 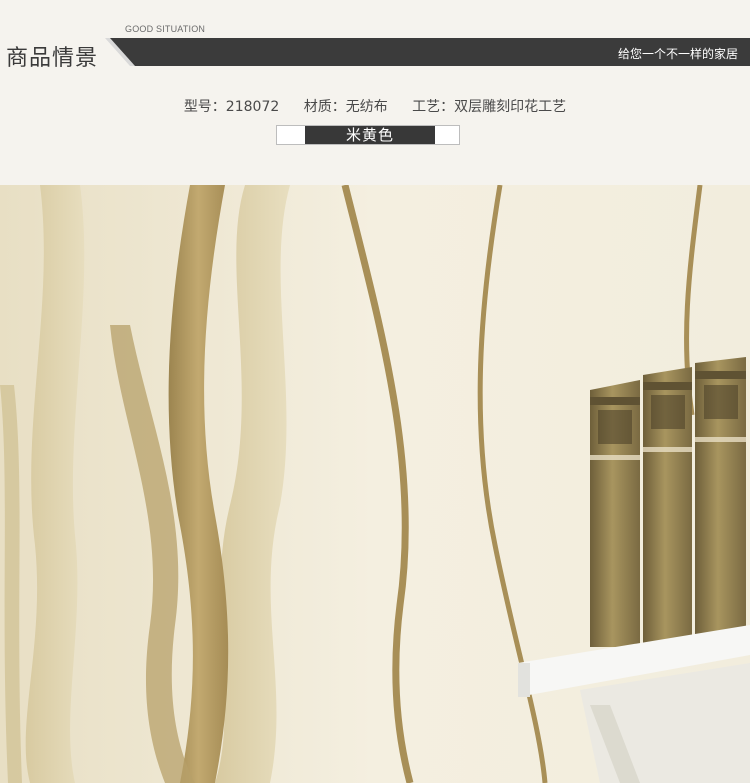 What do you see at coordinates (668, 502) in the screenshot?
I see `books-group` at bounding box center [668, 502].